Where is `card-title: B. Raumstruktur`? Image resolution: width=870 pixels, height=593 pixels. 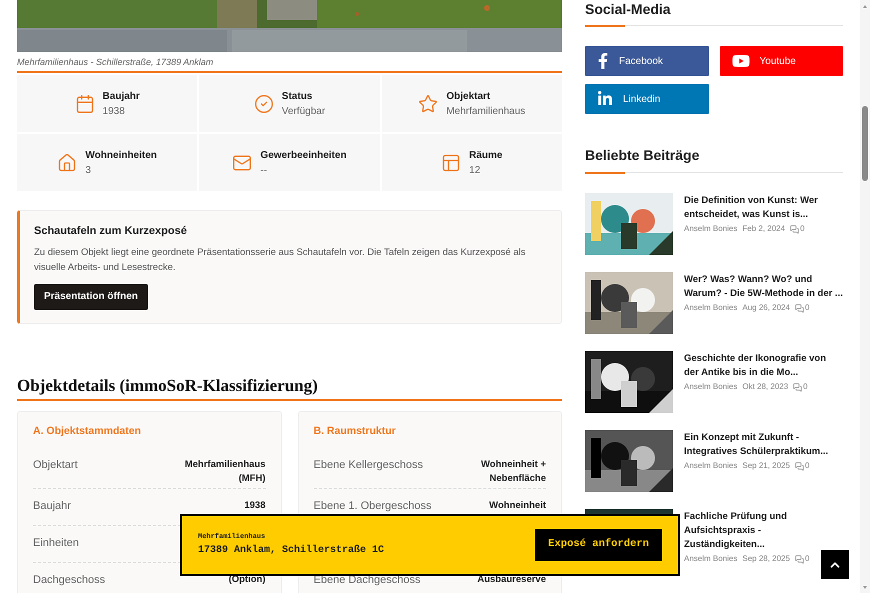 card-title: B. Raumstruktur is located at coordinates (355, 431).